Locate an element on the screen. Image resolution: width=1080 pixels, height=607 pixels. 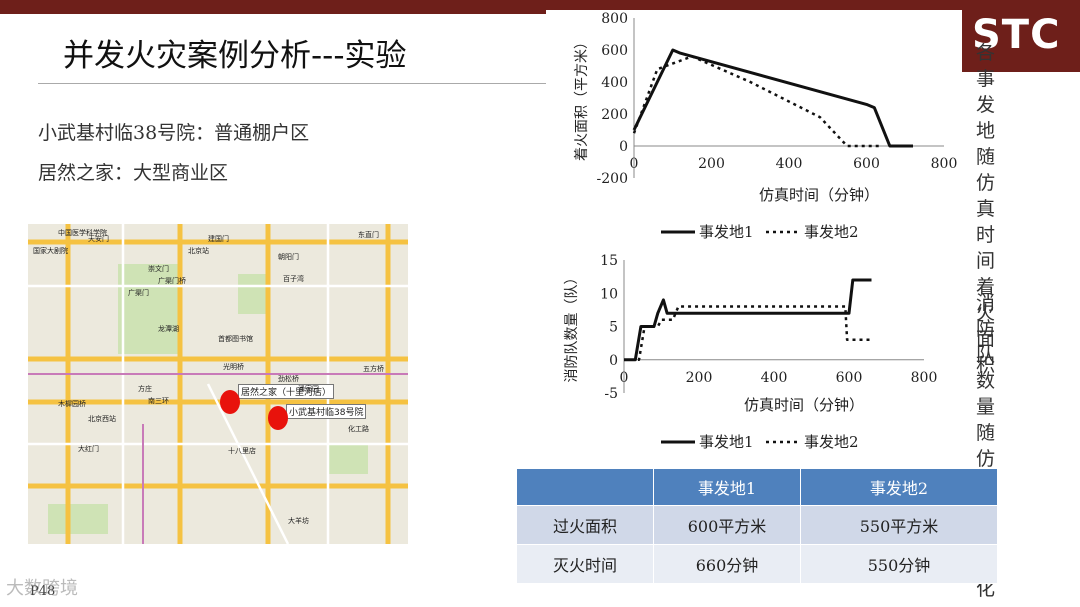
map-label-5: 崇文门 is located at coordinates (158, 269).